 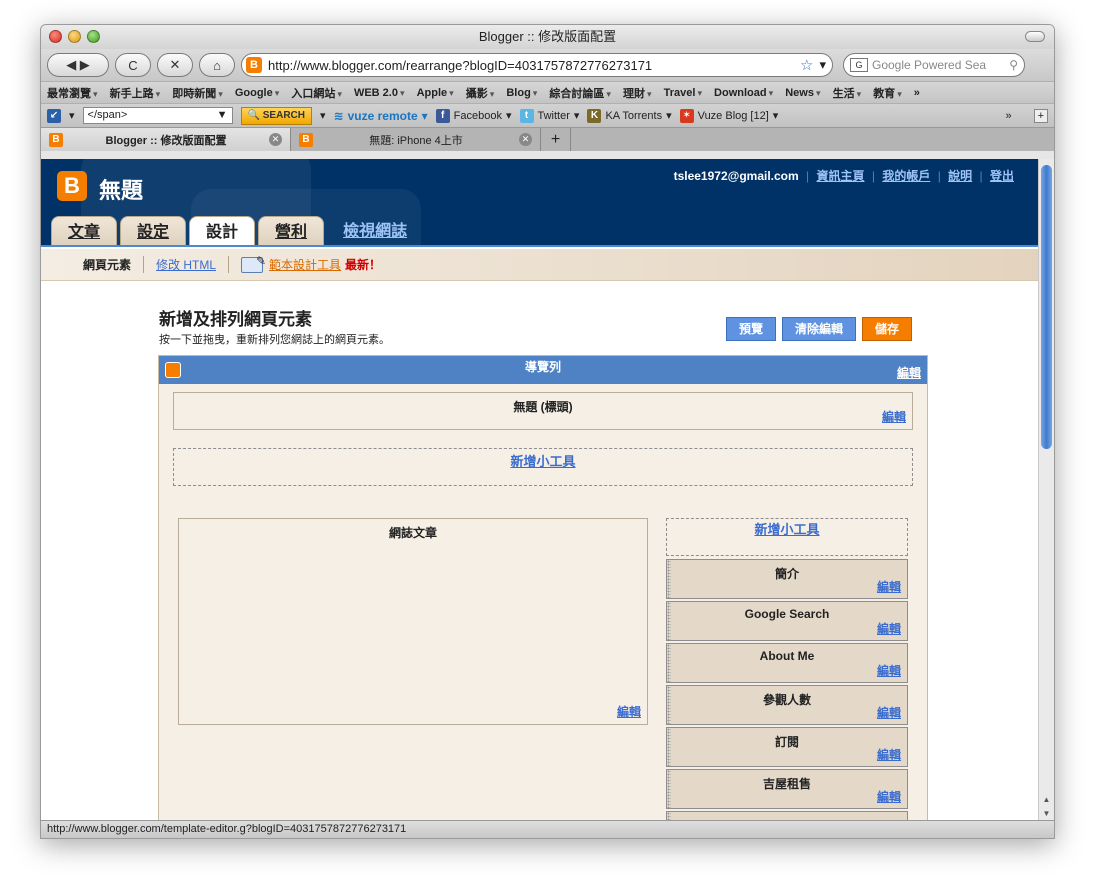 I want to click on bookmark-folder: 理財 ▾, so click(x=637, y=93).